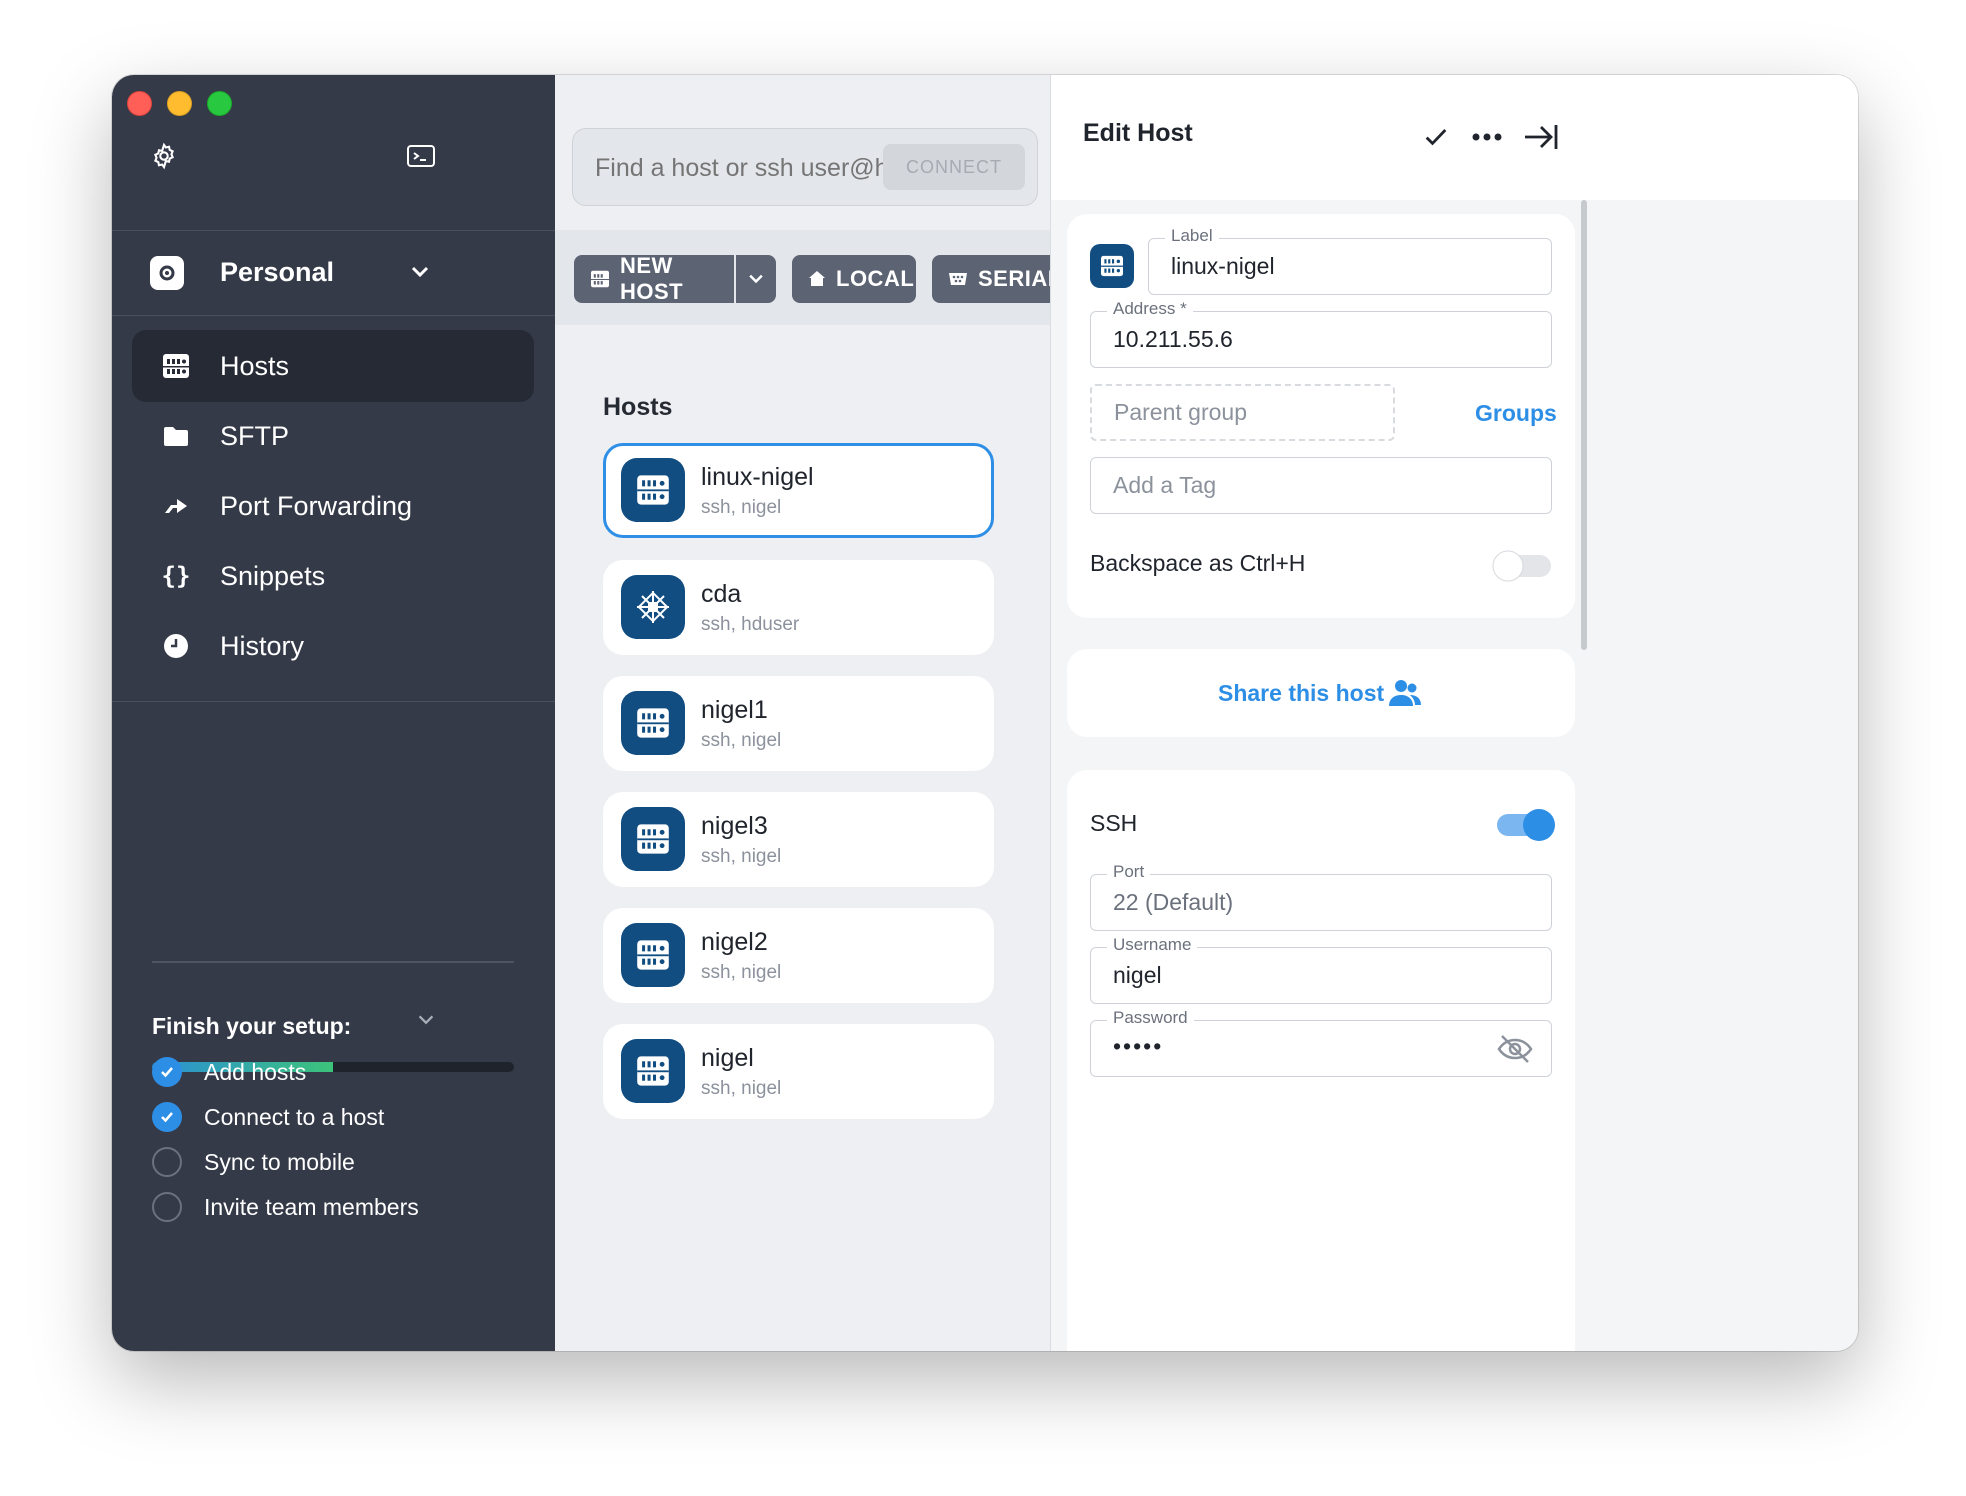  Describe the element at coordinates (1165, 485) in the screenshot. I see `tag-placeholder: Add a Tag` at that location.